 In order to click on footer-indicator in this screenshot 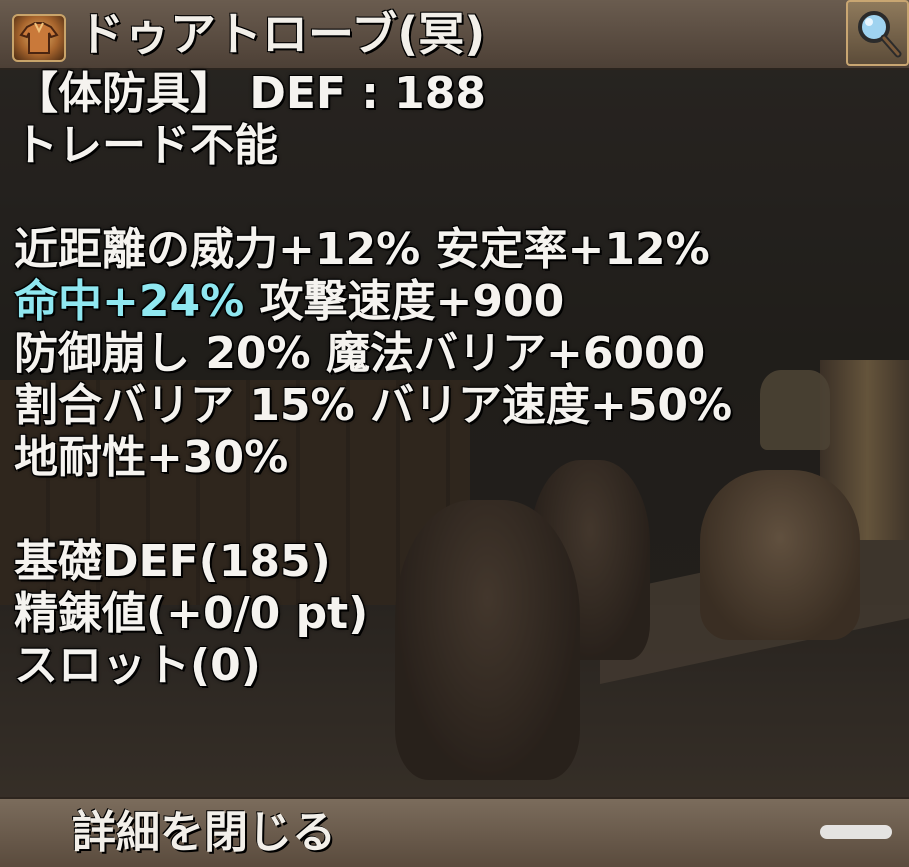, I will do `click(856, 832)`.